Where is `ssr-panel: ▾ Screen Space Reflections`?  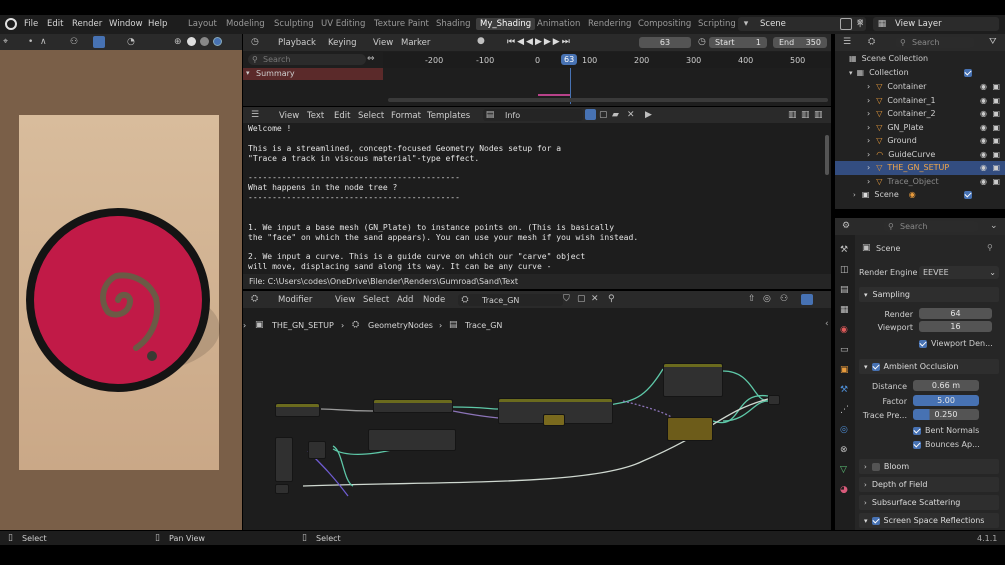
ssr-panel: ▾ Screen Space Reflections is located at coordinates (929, 520).